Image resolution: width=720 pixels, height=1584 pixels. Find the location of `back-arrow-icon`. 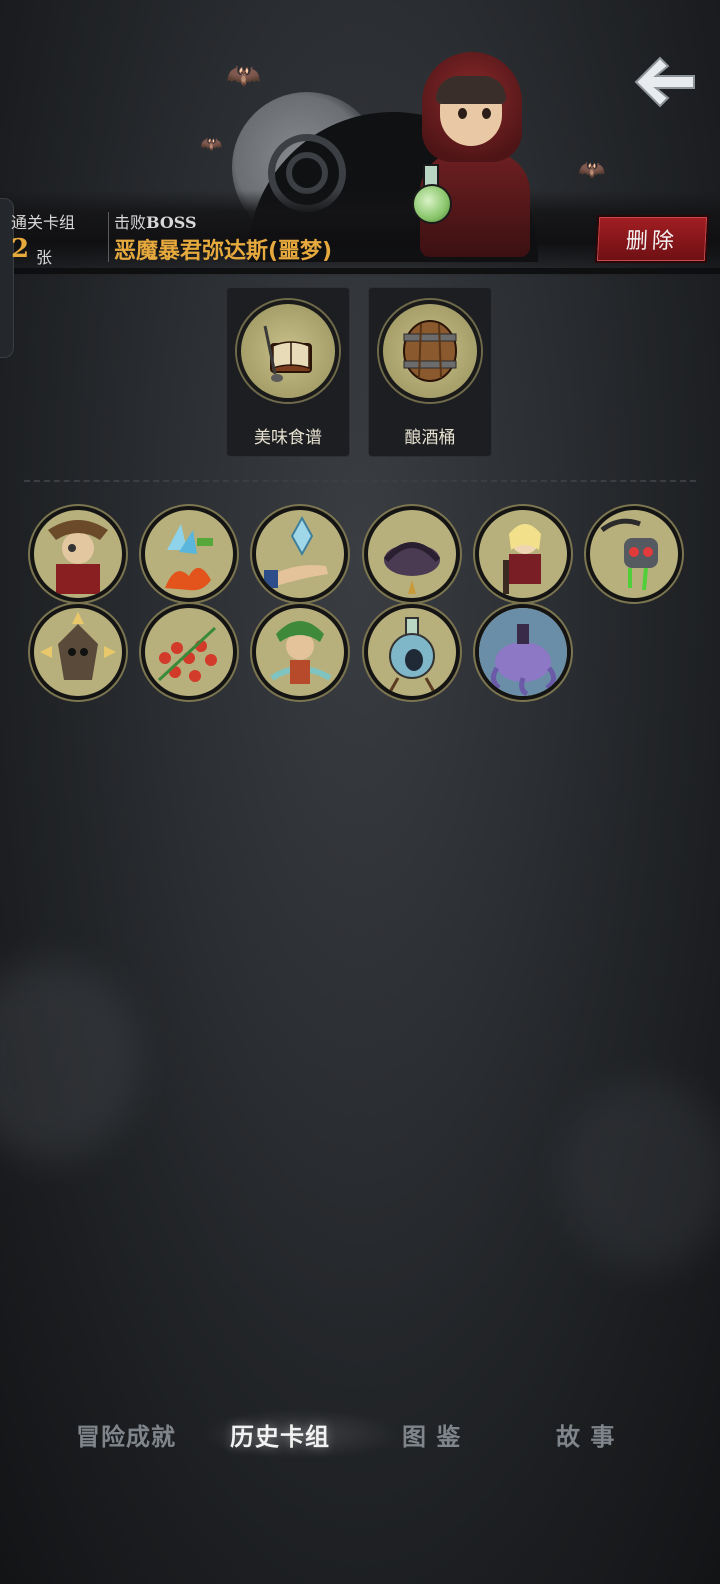

back-arrow-icon is located at coordinates (664, 82).